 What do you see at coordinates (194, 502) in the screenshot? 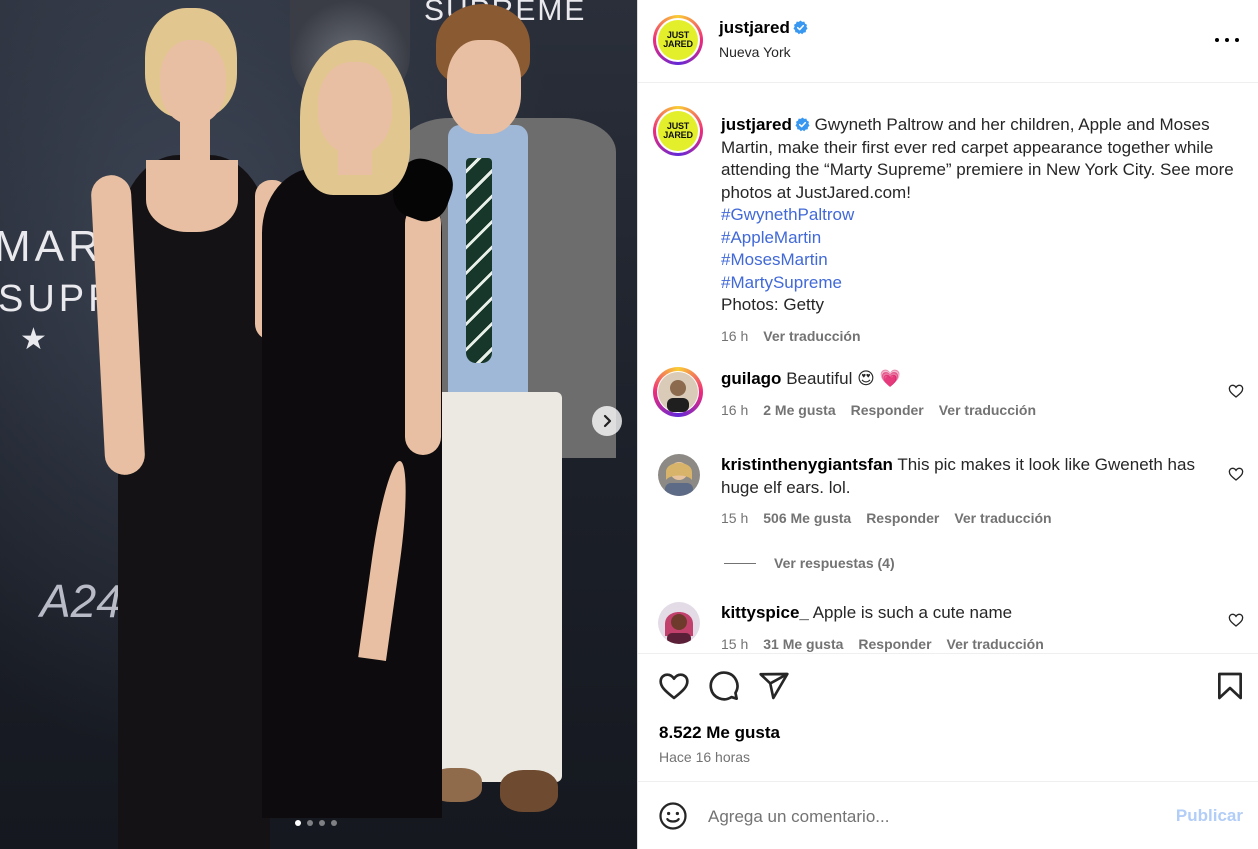
I see `person-left-dress` at bounding box center [194, 502].